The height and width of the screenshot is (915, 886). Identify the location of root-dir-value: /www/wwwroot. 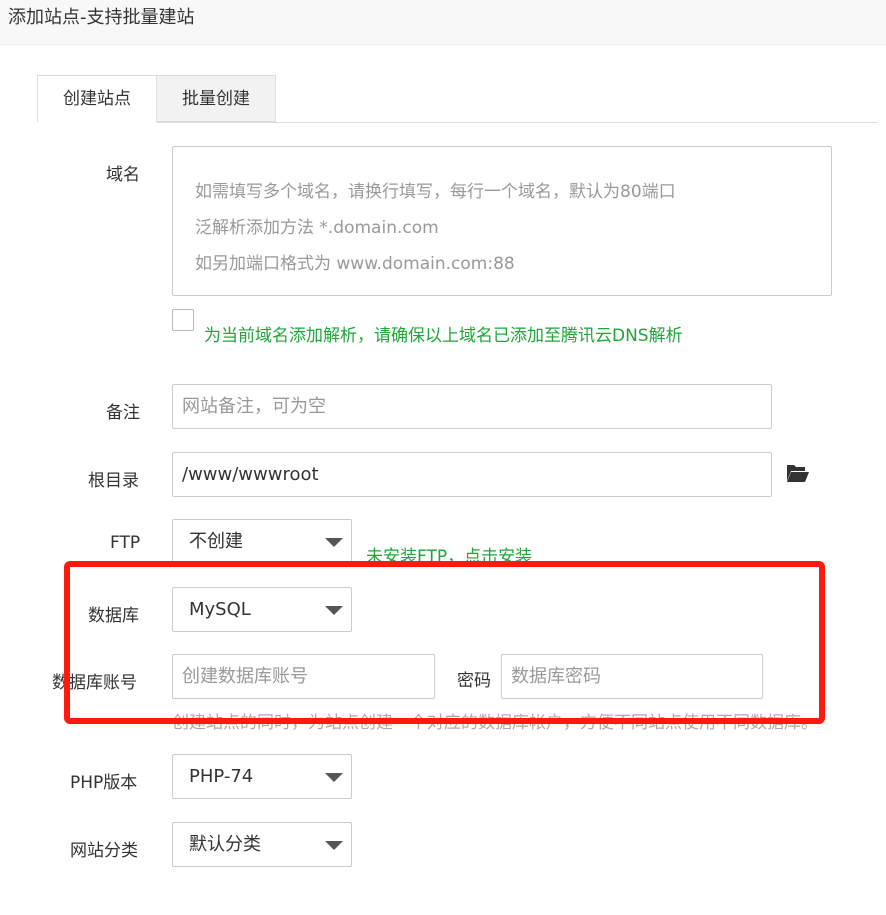
(250, 474).